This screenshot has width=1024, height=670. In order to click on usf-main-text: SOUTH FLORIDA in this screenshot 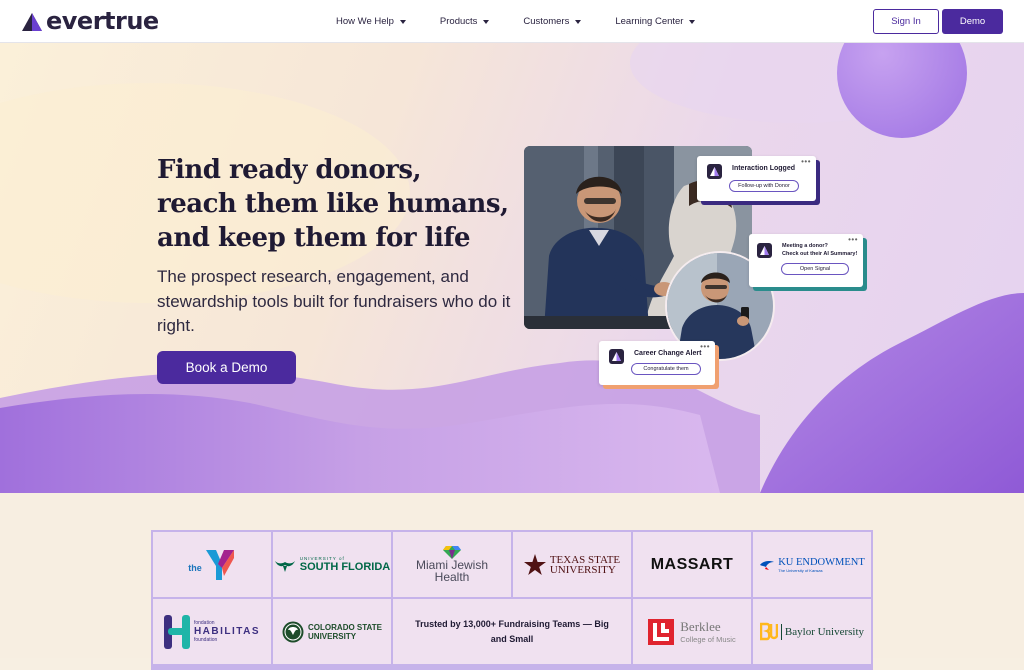, I will do `click(345, 567)`.